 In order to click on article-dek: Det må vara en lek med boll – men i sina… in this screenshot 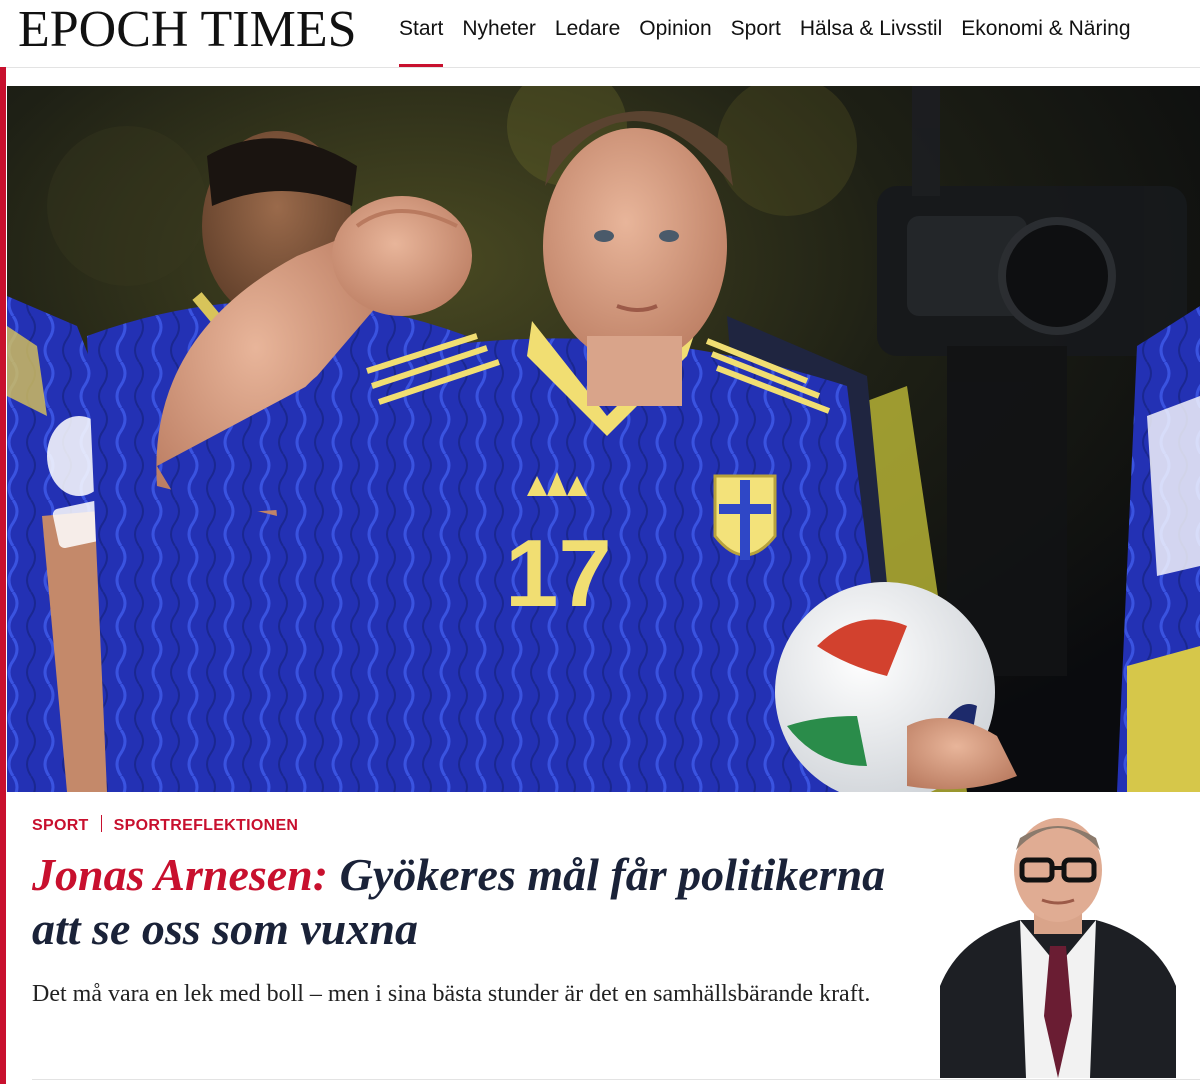, I will do `click(451, 994)`.